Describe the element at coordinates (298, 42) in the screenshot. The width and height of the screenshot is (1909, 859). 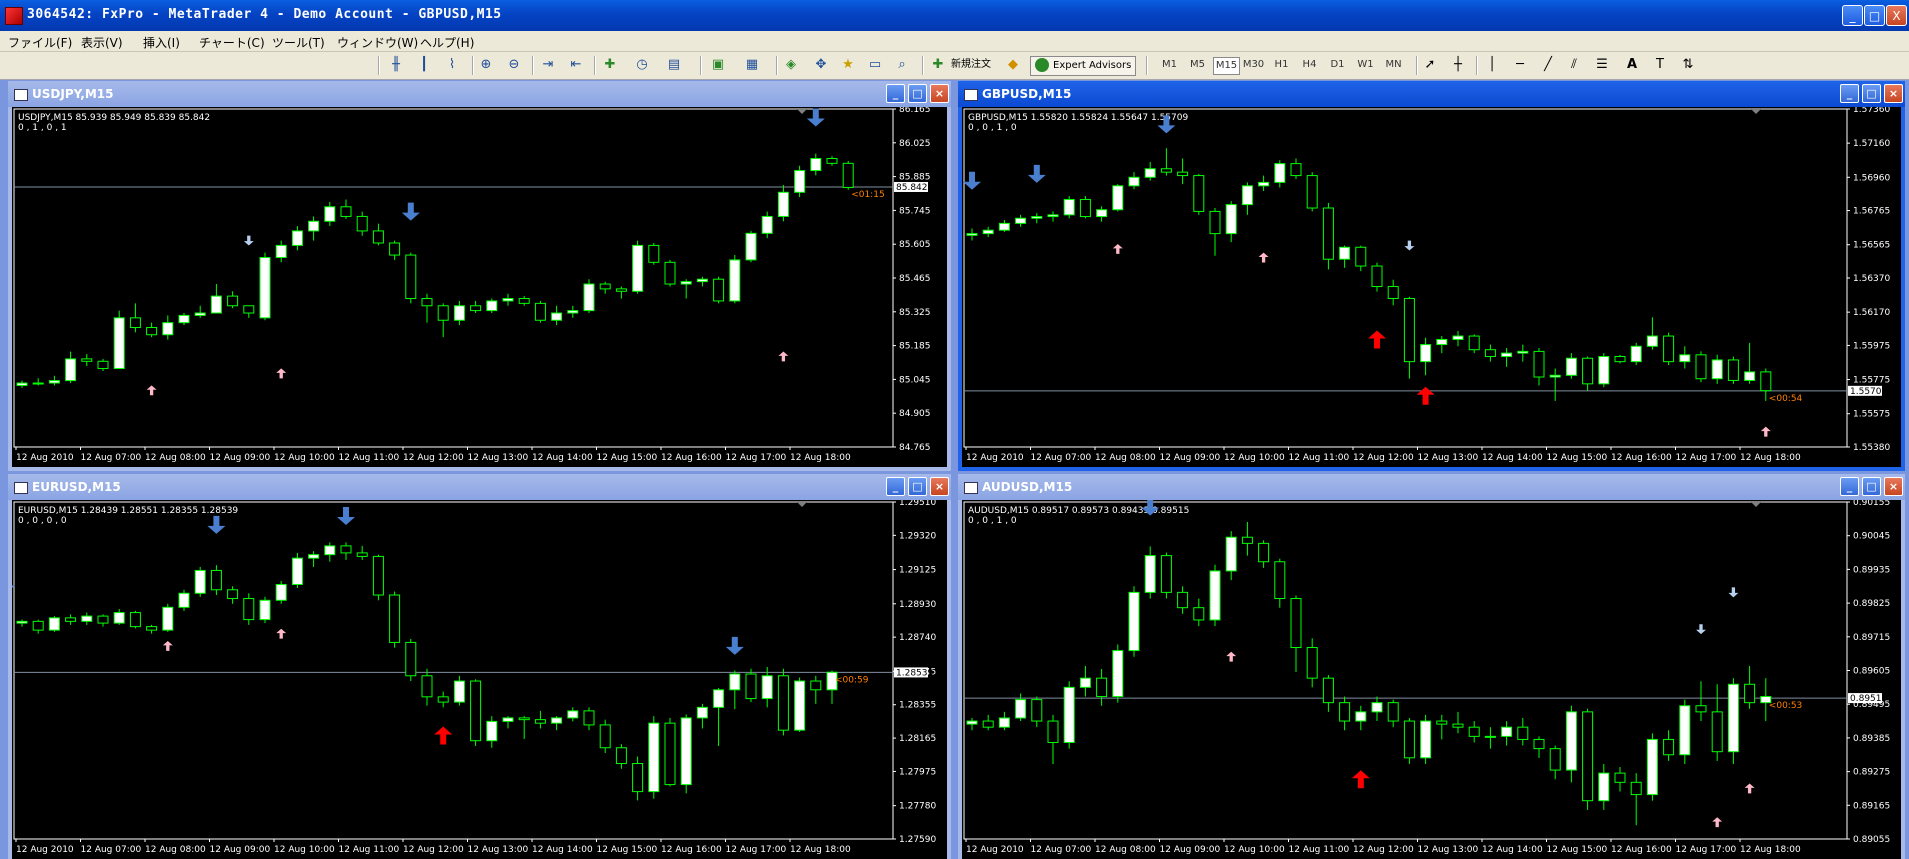
I see `menu-tools: ツール(T)` at that location.